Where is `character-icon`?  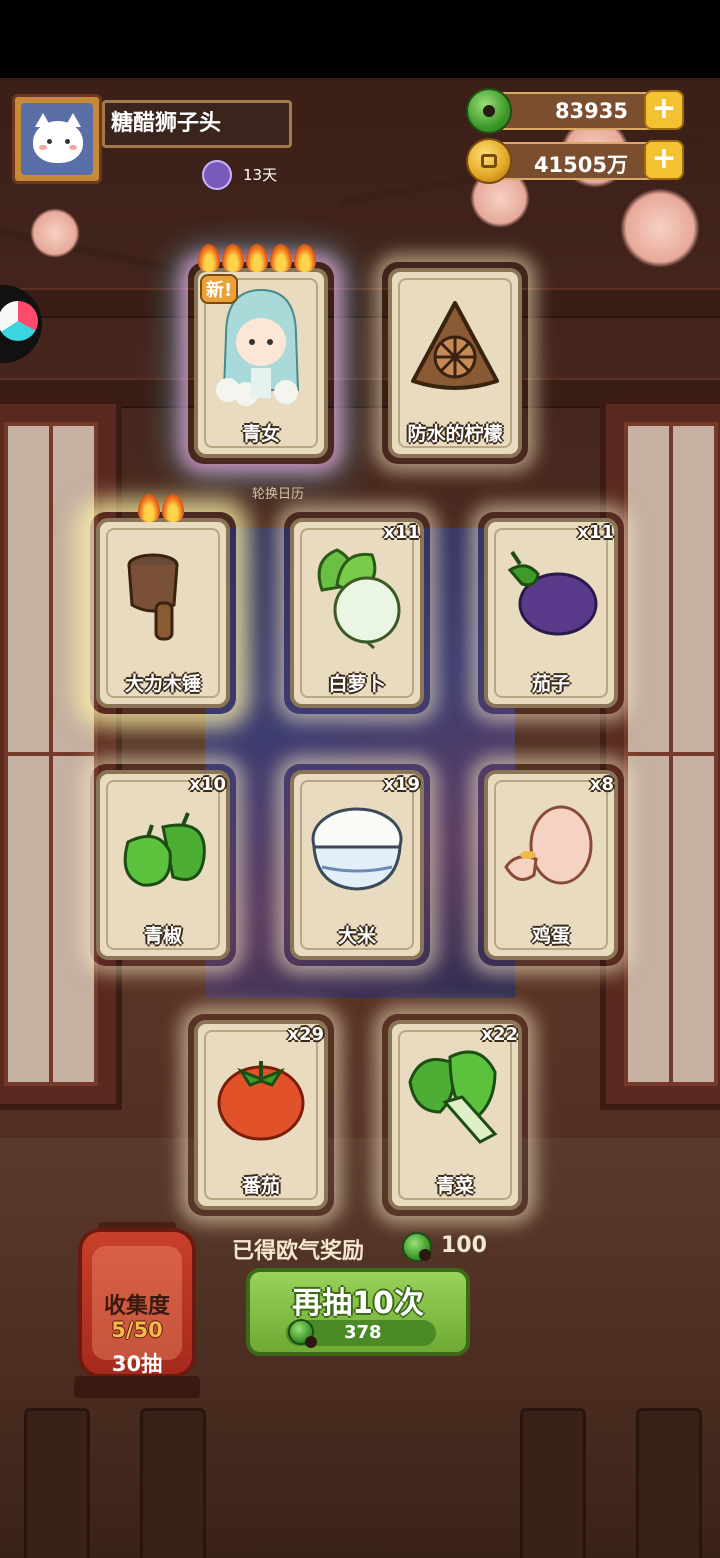
character-icon is located at coordinates (217, 175).